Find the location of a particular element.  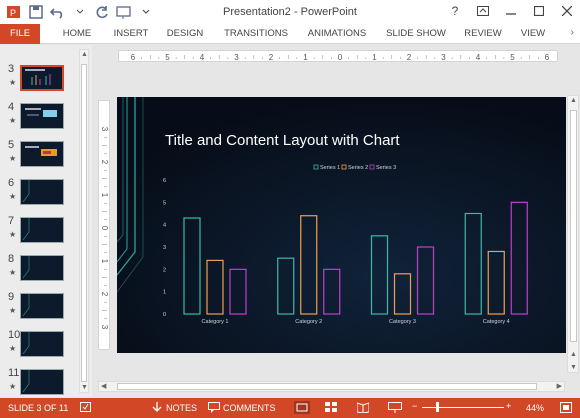

y-tick-label: 6 is located at coordinates (164, 181).